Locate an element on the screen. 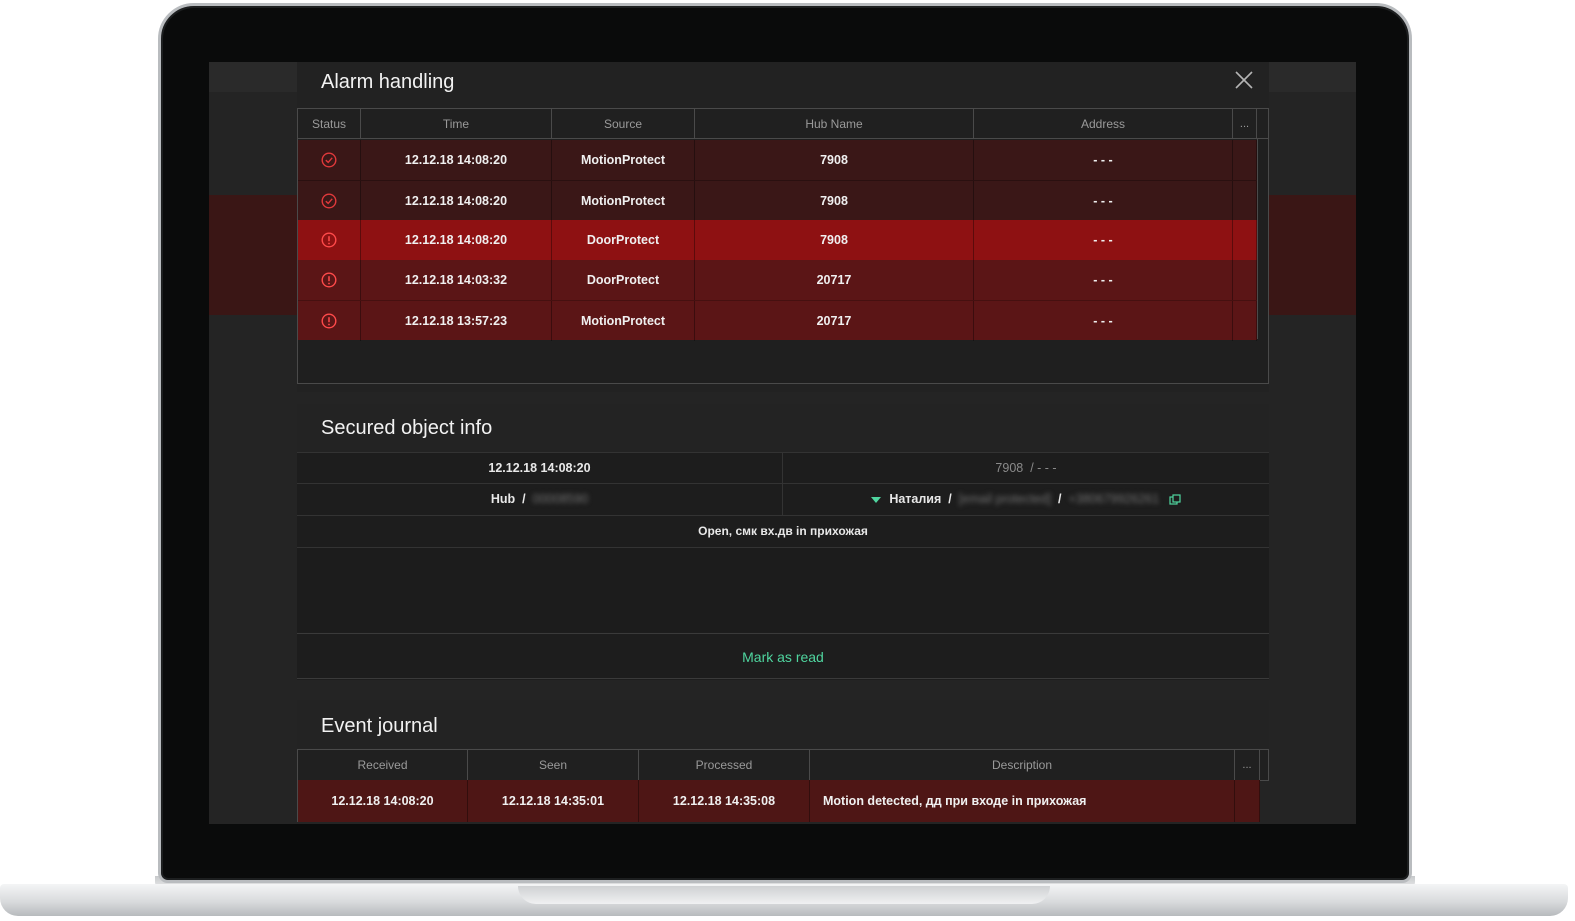  hub-address-cell: 7908 / - - - is located at coordinates (1026, 468).